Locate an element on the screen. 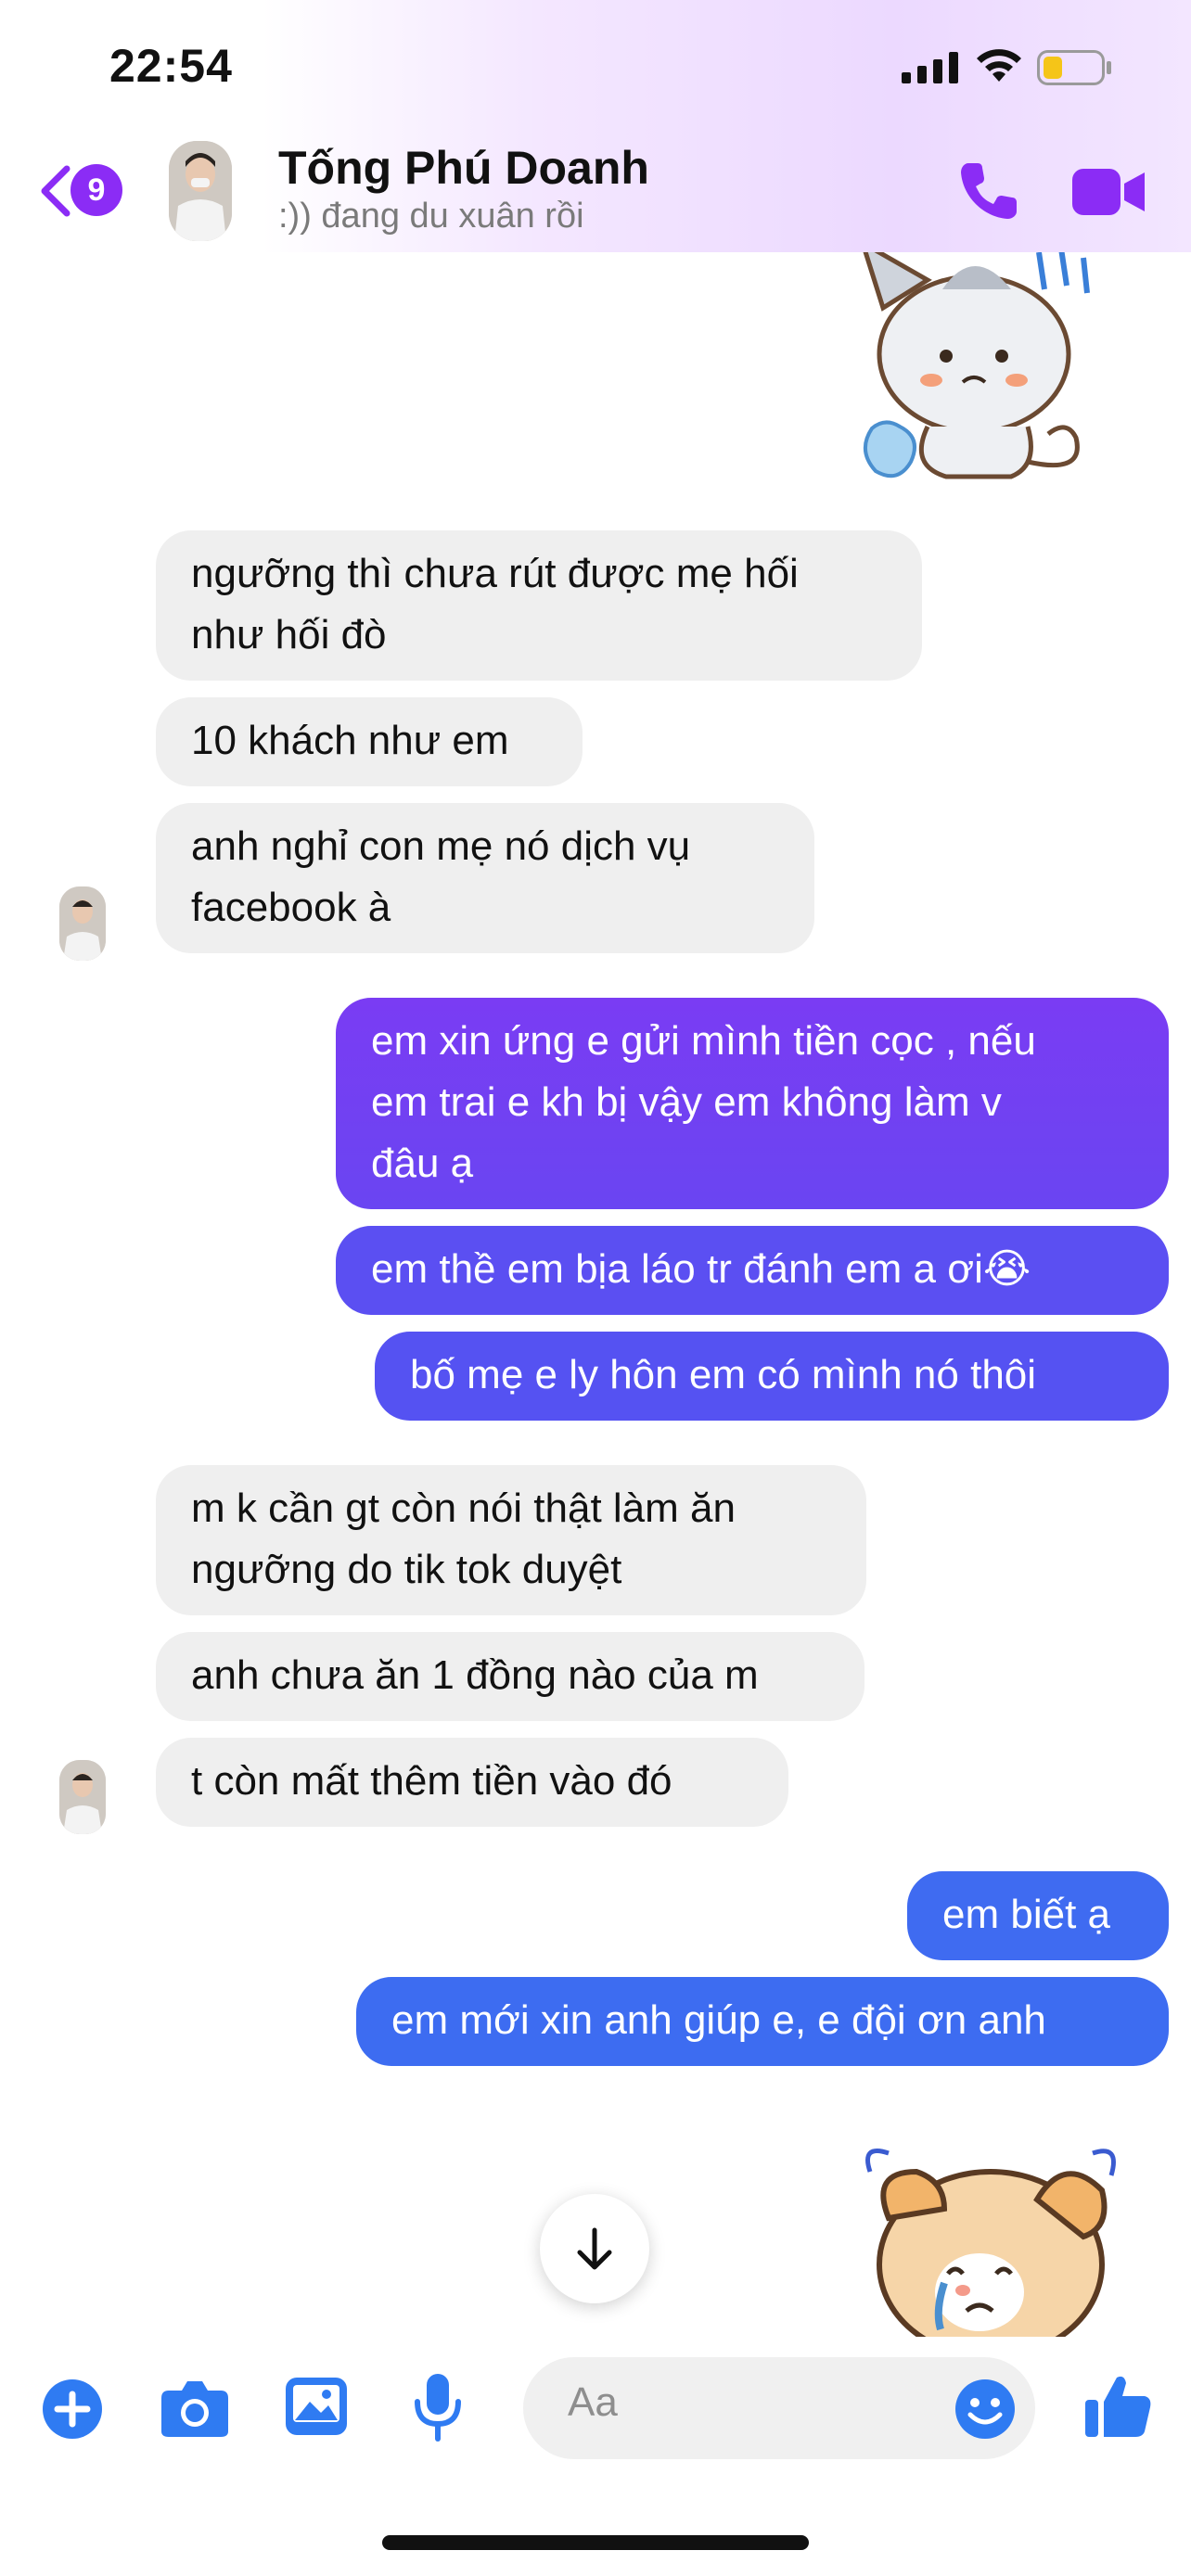 The image size is (1191, 2576). home-indicator is located at coordinates (595, 2542).